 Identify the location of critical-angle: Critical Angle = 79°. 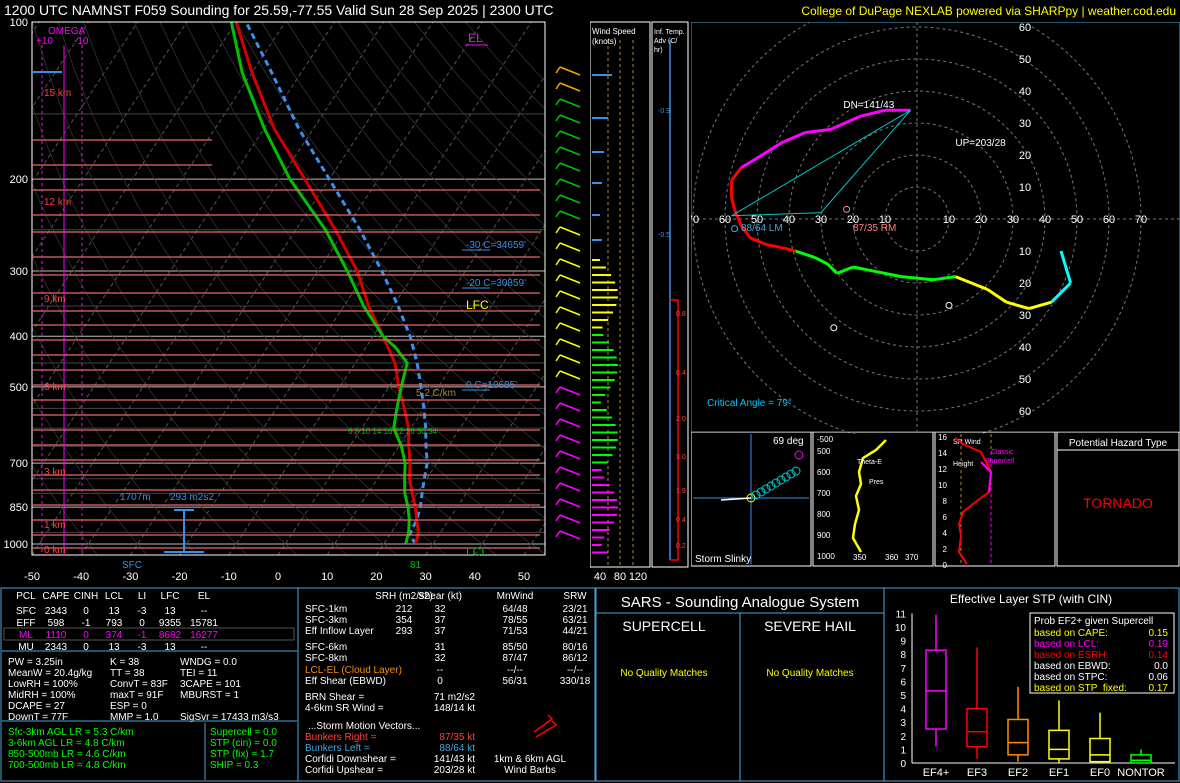
(749, 403).